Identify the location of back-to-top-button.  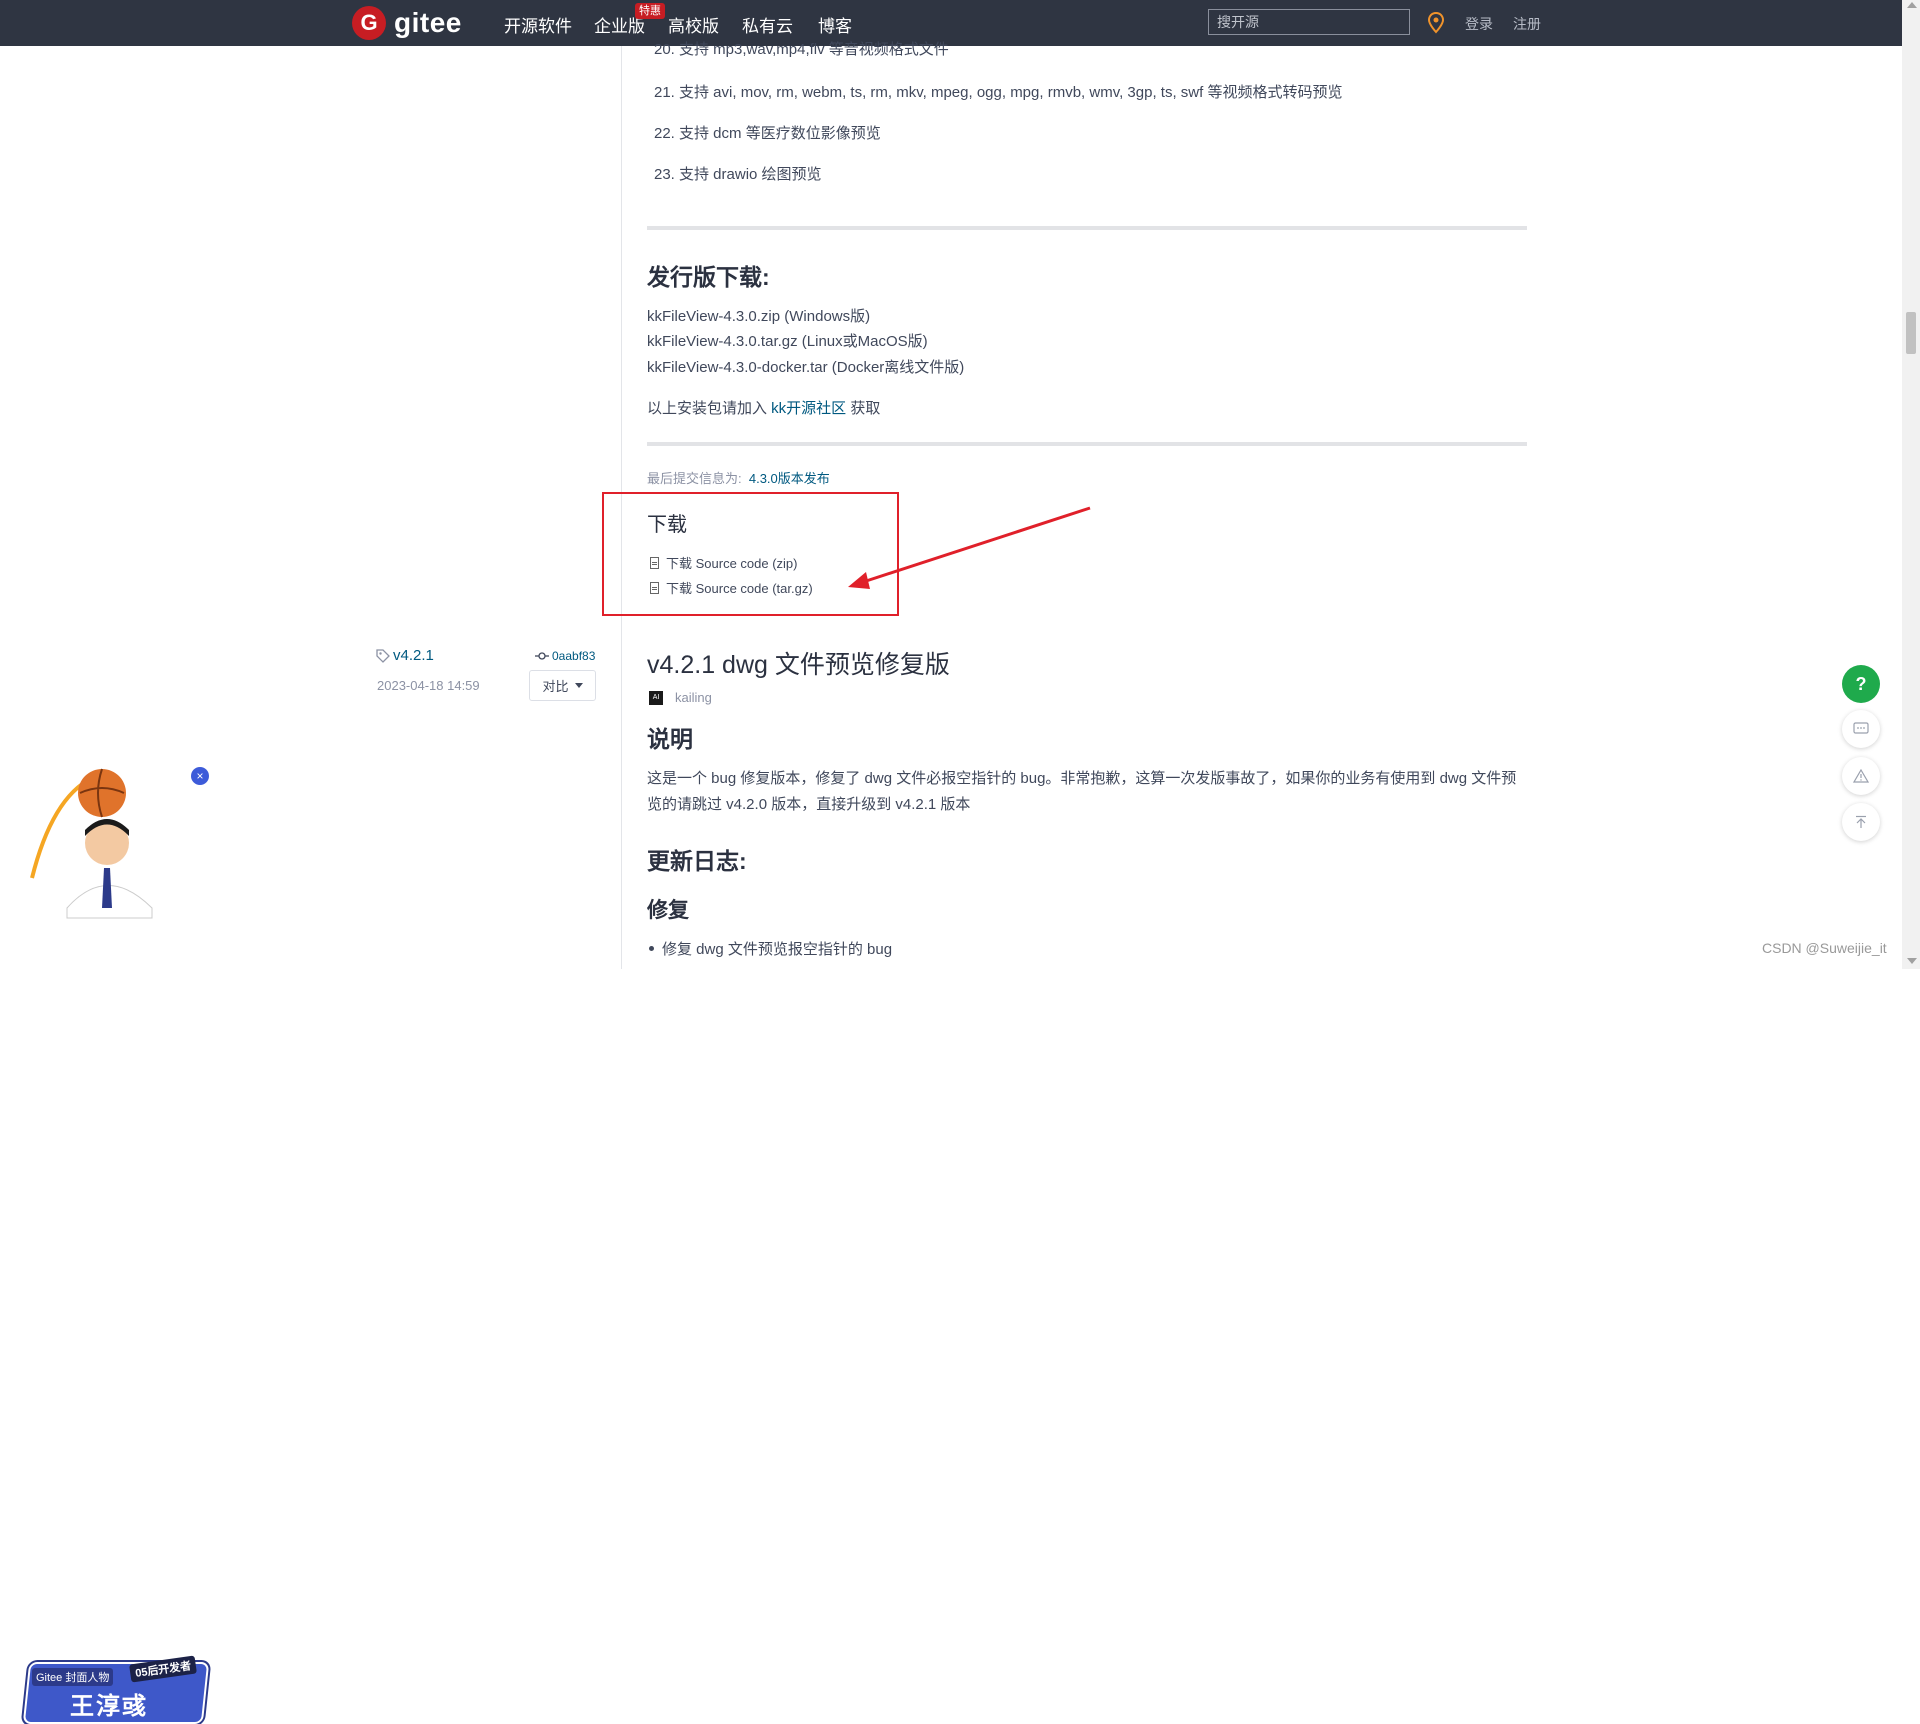
(1861, 822).